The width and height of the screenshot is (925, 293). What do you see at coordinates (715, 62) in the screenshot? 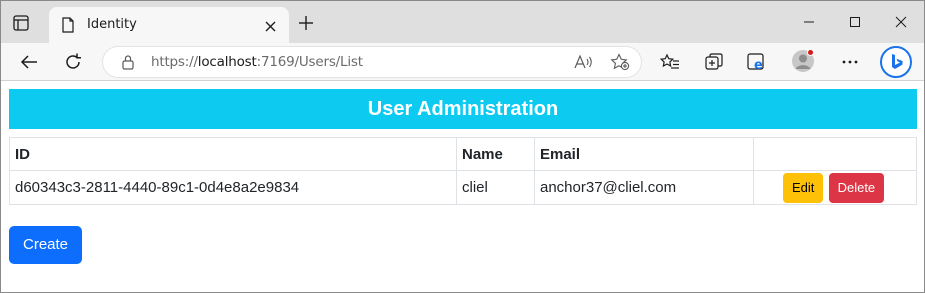
I see `collections-icon` at bounding box center [715, 62].